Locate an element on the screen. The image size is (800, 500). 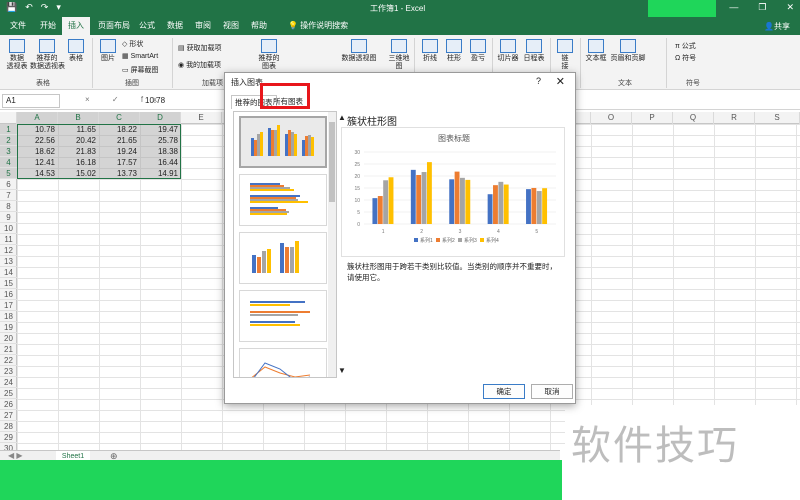
restore-button: ❐ is located at coordinates (762, 7).